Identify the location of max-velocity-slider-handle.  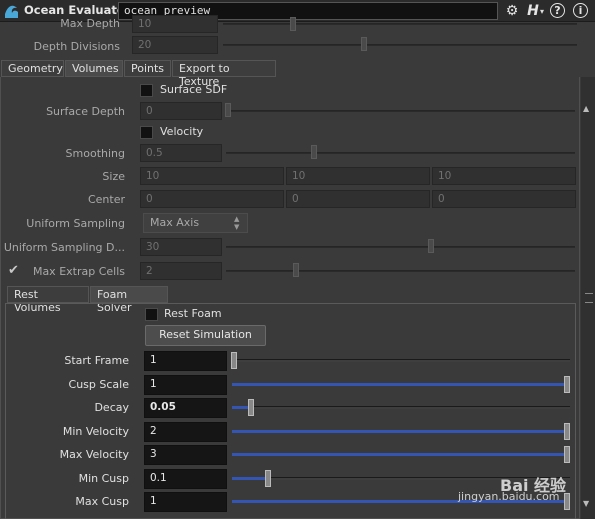
(567, 454).